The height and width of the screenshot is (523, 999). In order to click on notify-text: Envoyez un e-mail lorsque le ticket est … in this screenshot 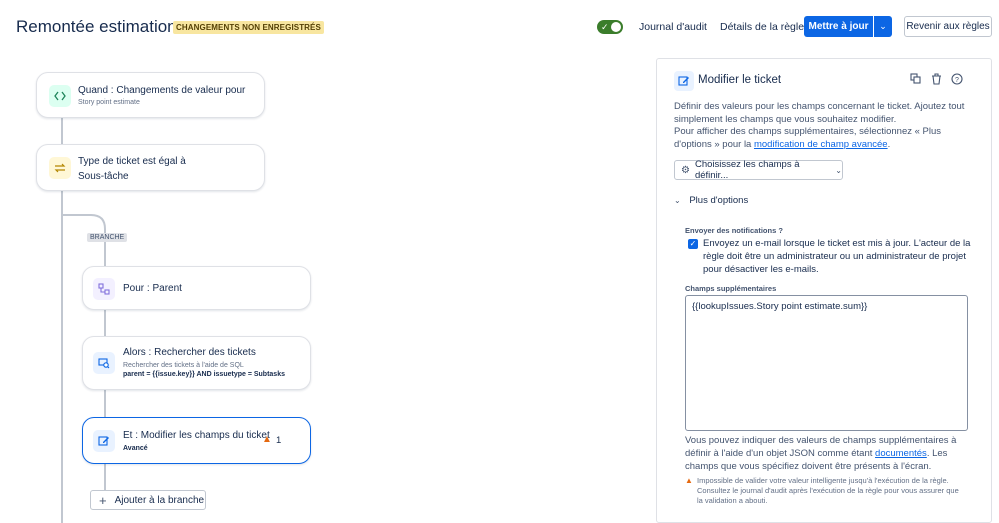, I will do `click(837, 256)`.